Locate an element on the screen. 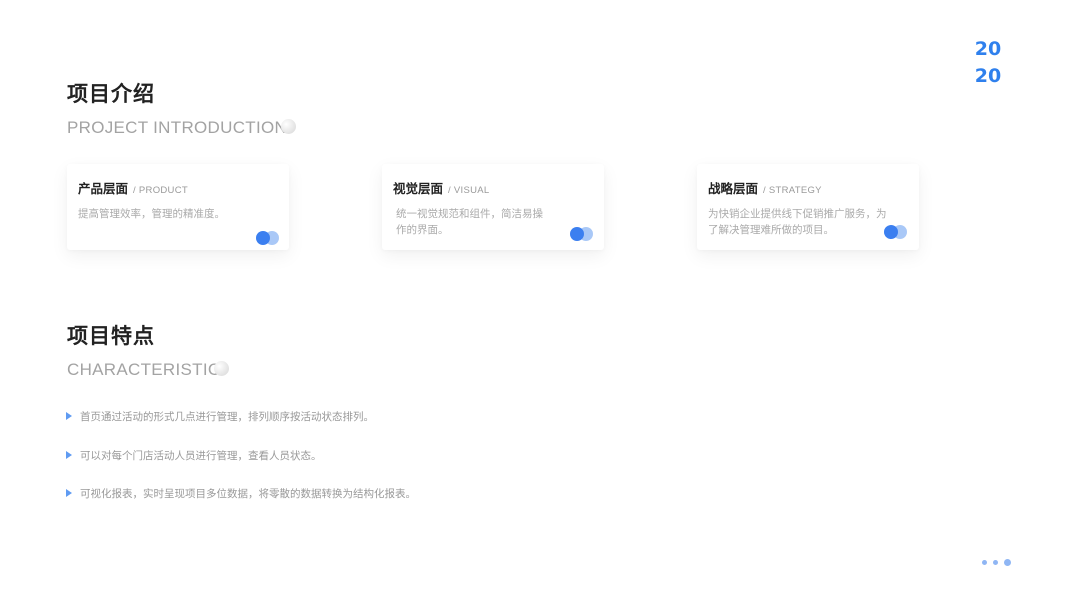 This screenshot has height=600, width=1067. card-title: 战略层面 is located at coordinates (733, 188).